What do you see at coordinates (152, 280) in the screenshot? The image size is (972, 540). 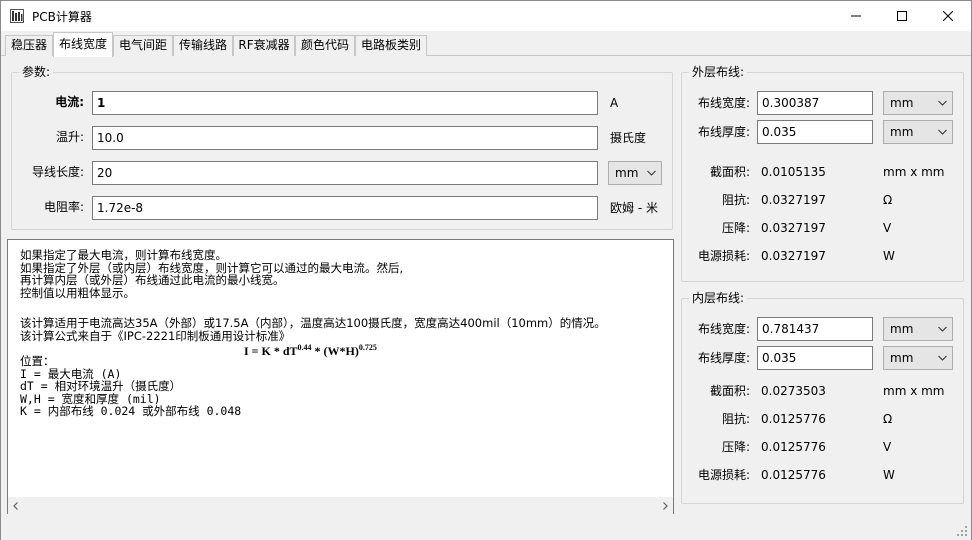 I see `intro-line: 再计算内层（或外层）布线通过此电流的最小线宽。` at bounding box center [152, 280].